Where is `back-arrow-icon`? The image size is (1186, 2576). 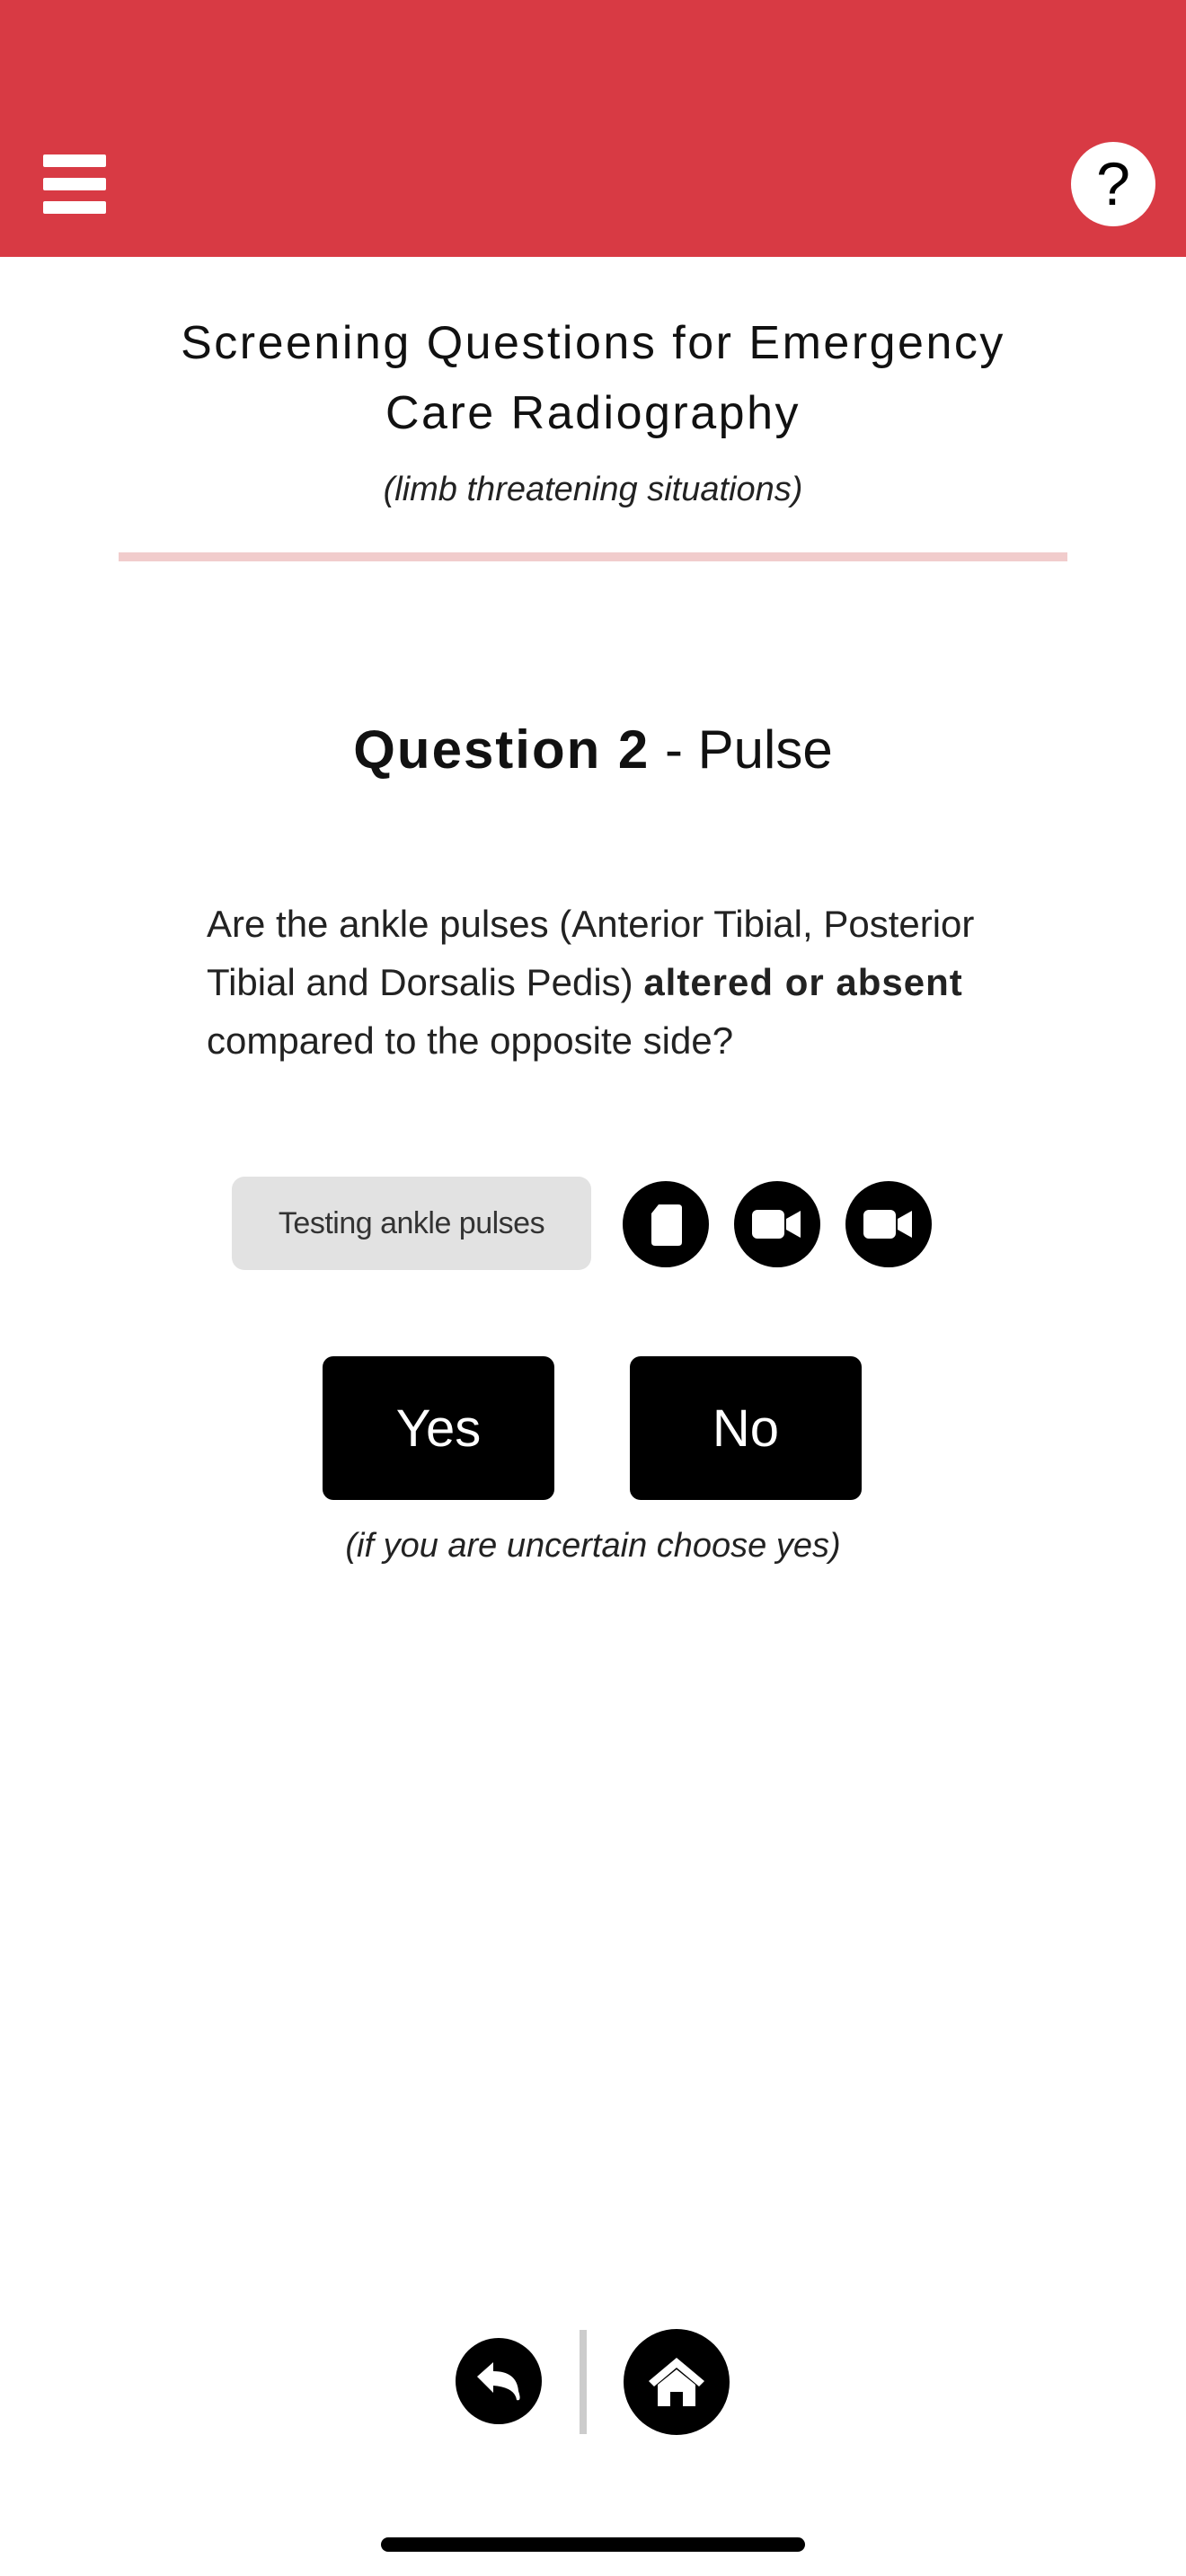
back-arrow-icon is located at coordinates (498, 2381).